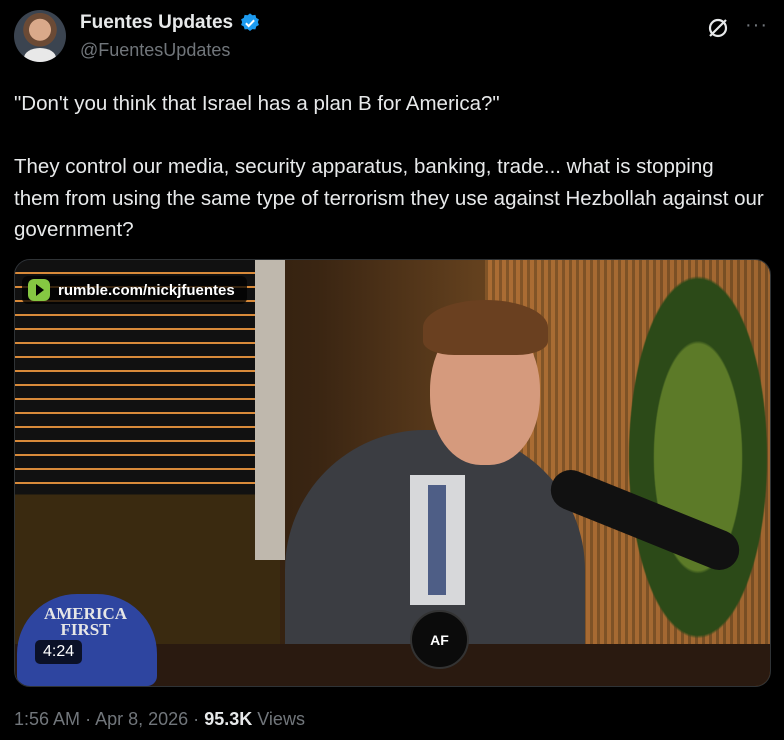  I want to click on video-duration-badge: 4:24, so click(59, 652).